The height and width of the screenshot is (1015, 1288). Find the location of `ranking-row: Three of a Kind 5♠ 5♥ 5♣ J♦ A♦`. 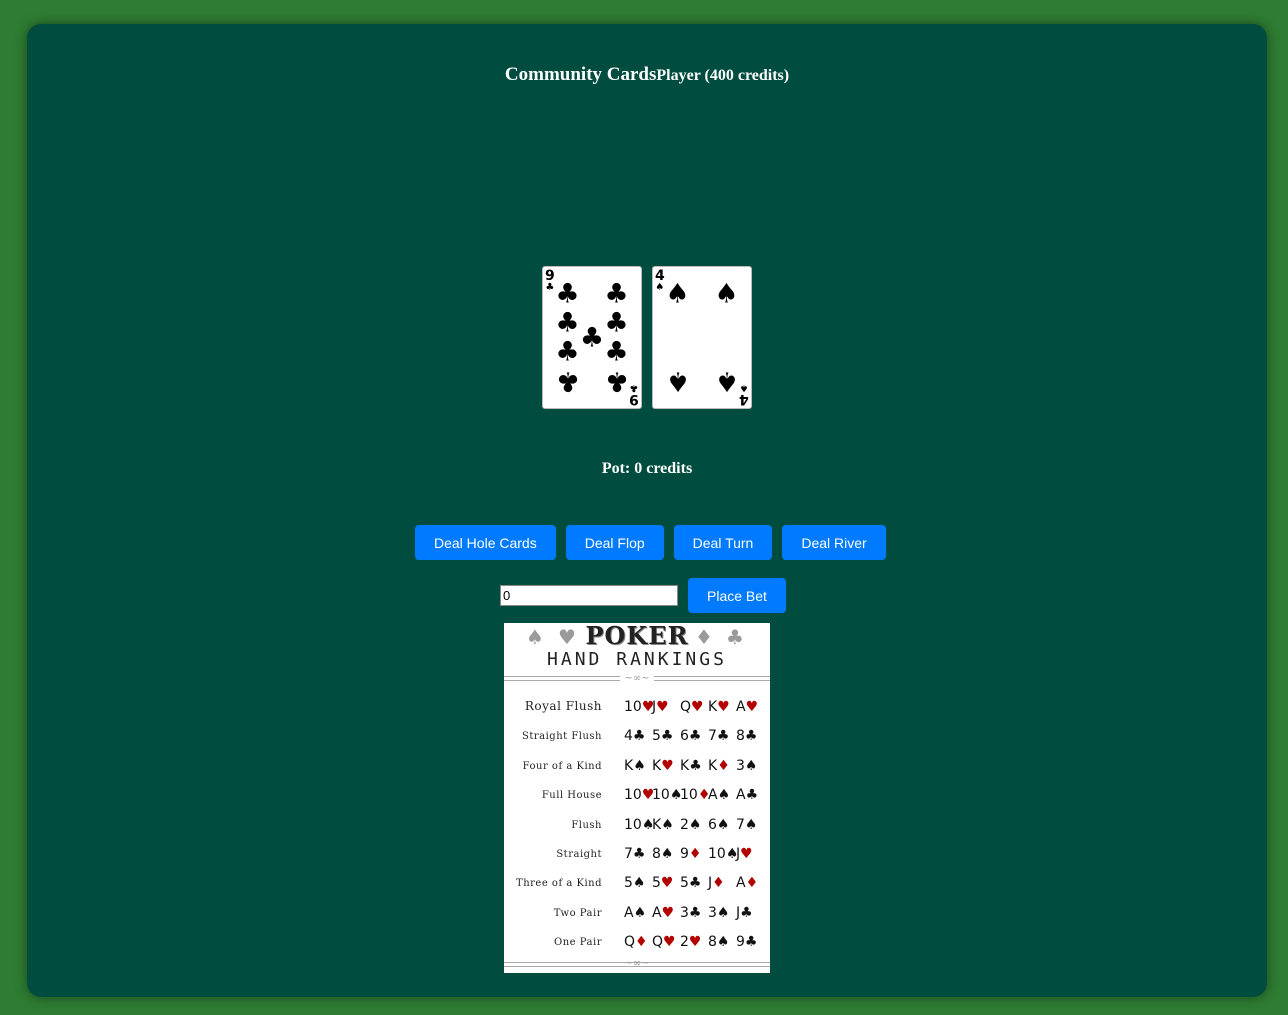

ranking-row: Three of a Kind 5♠ 5♥ 5♣ J♦ A♦ is located at coordinates (637, 880).